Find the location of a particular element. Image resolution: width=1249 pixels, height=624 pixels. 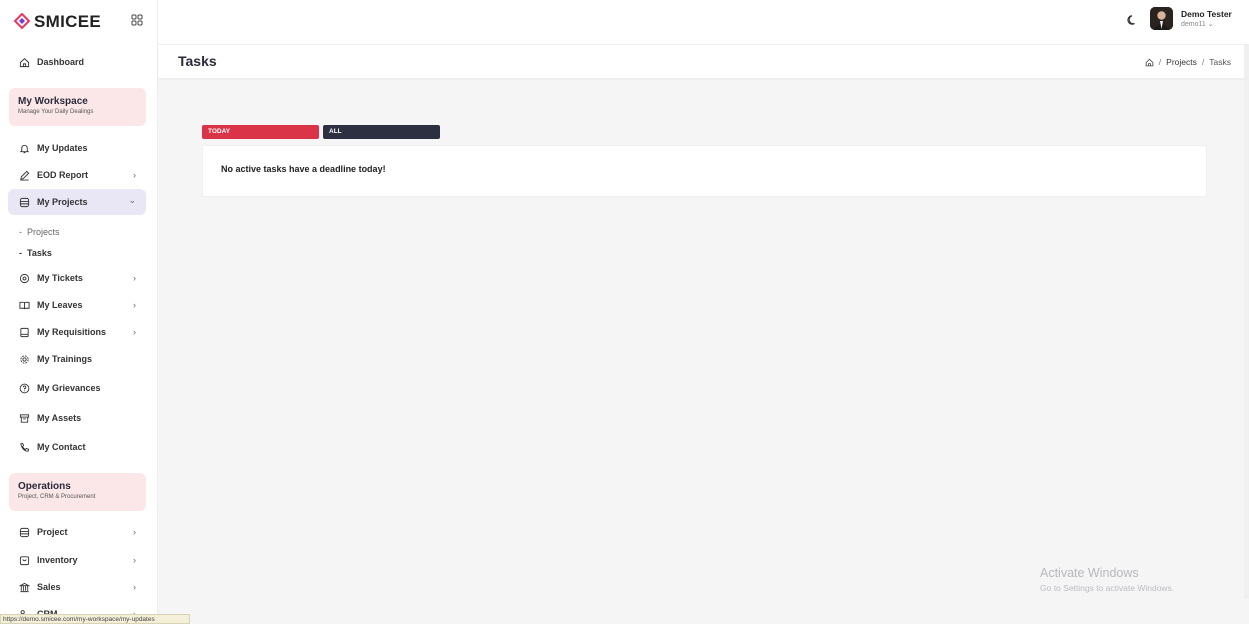

brand-name: SMICEE is located at coordinates (67, 21).